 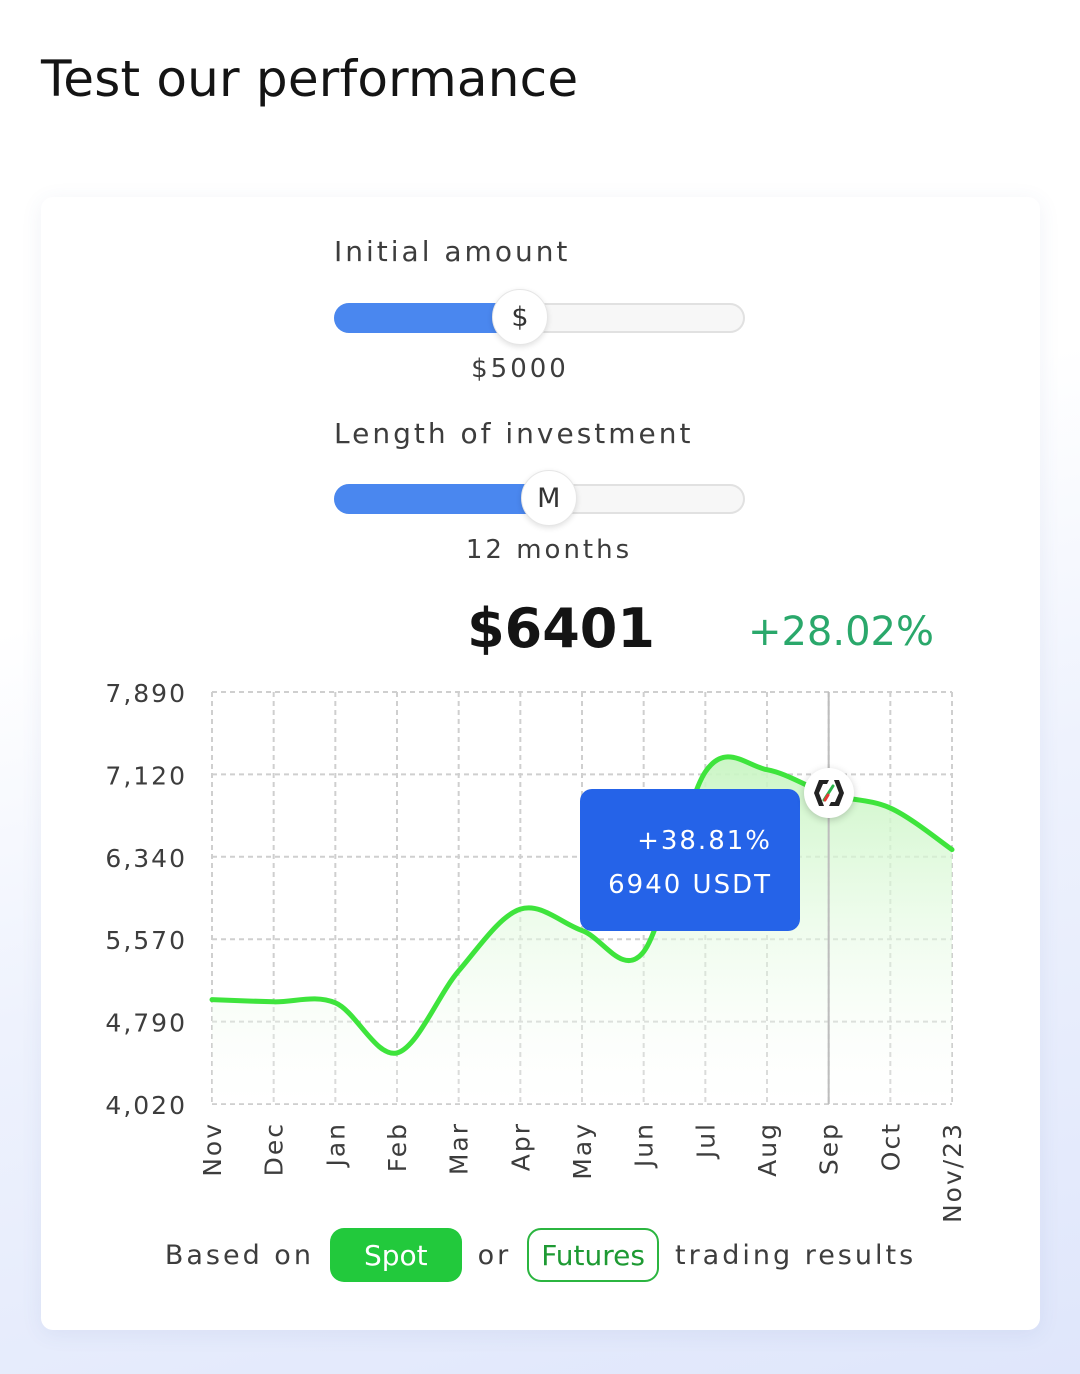 I want to click on chart-hover-marker, so click(x=829, y=793).